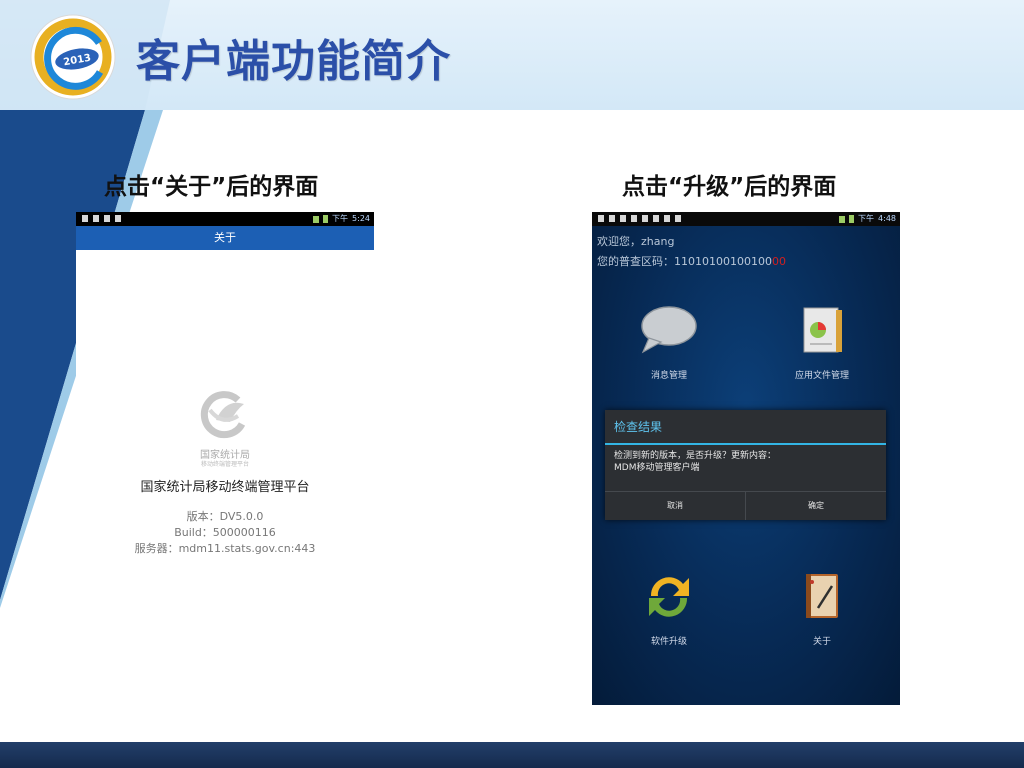 This screenshot has height=768, width=1024. I want to click on dialog-body: 检测到新的版本，是否升级？更新内容： MDM移动管理客户端, so click(745, 467).